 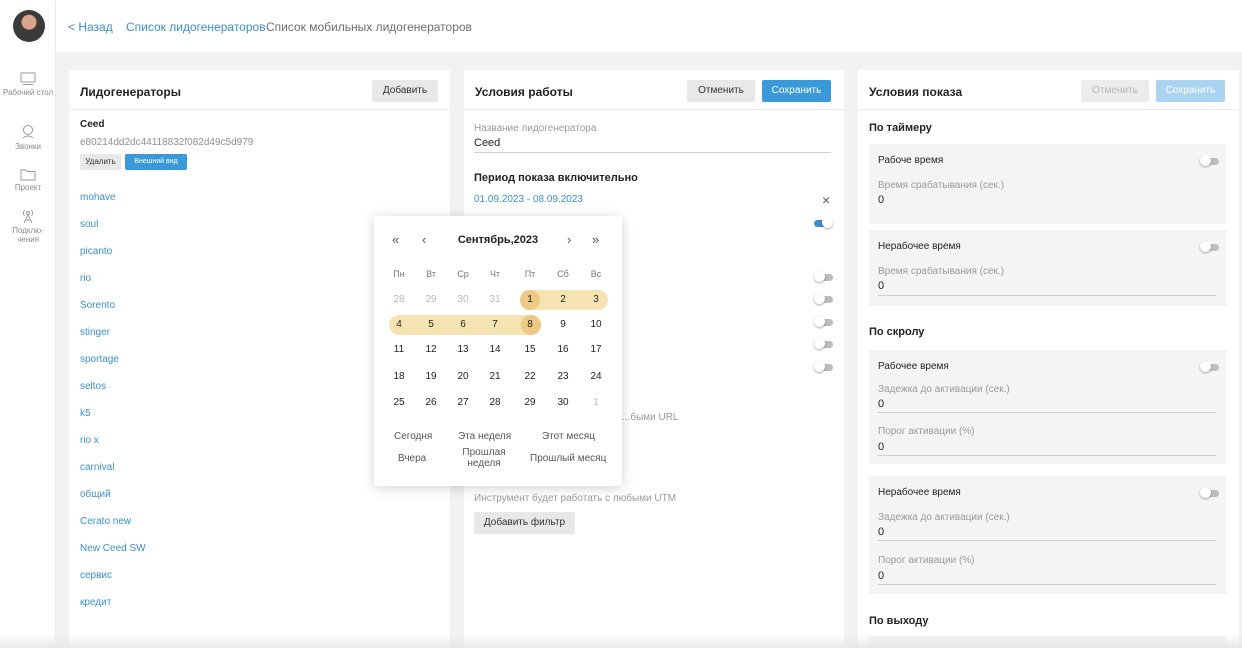 I want to click on nav-item-desktop: Рабочий стол, so click(x=28, y=84).